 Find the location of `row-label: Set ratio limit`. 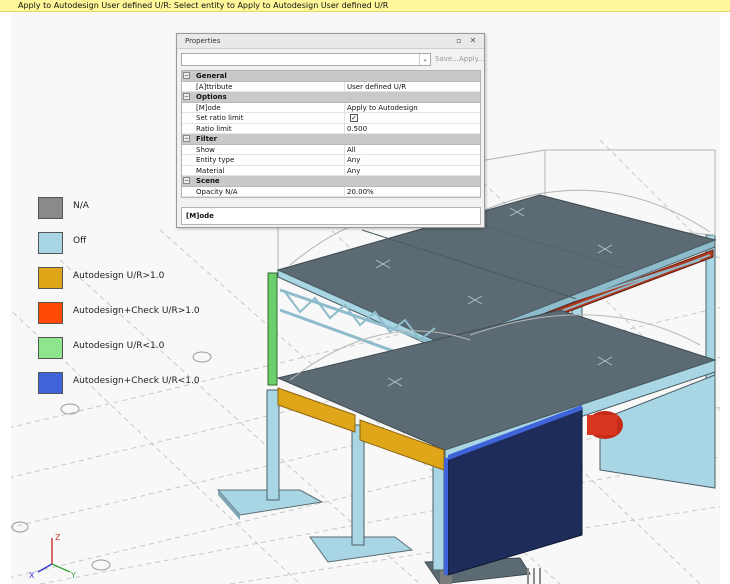

row-label: Set ratio limit is located at coordinates (220, 118).